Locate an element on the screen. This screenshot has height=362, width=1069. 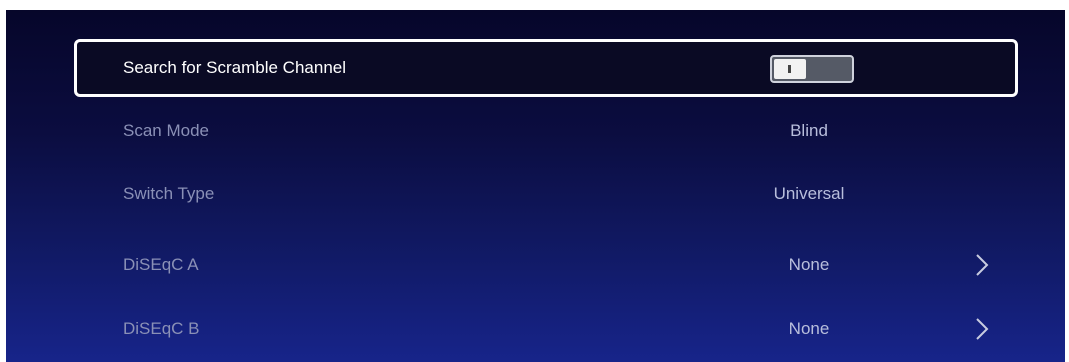
setting-row-diseqc-a: DiSEqC A None is located at coordinates (546, 265).